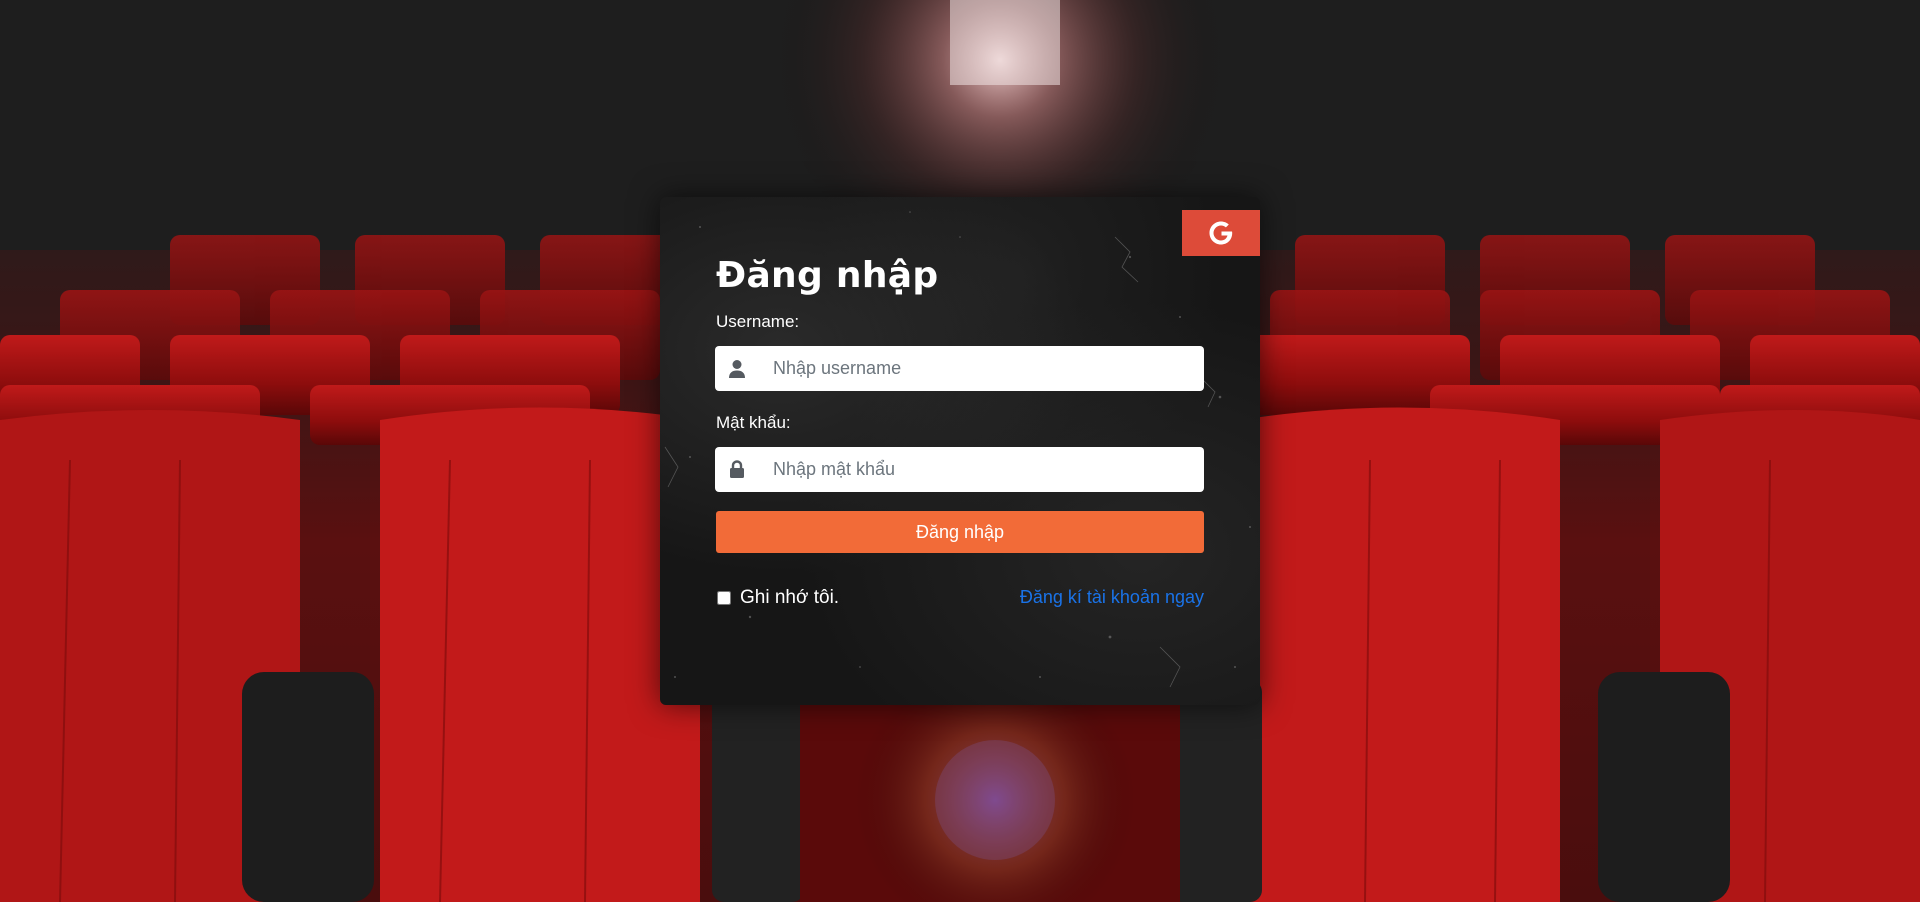 The image size is (1920, 902). I want to click on google-login-button, so click(1221, 233).